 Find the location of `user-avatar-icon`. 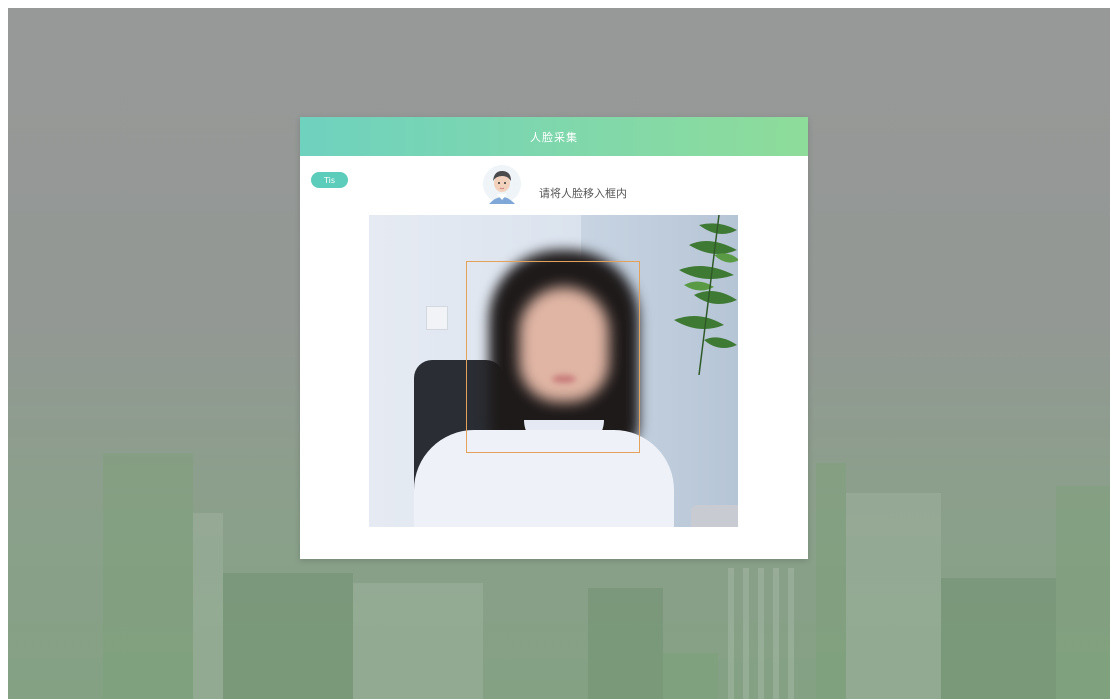

user-avatar-icon is located at coordinates (502, 184).